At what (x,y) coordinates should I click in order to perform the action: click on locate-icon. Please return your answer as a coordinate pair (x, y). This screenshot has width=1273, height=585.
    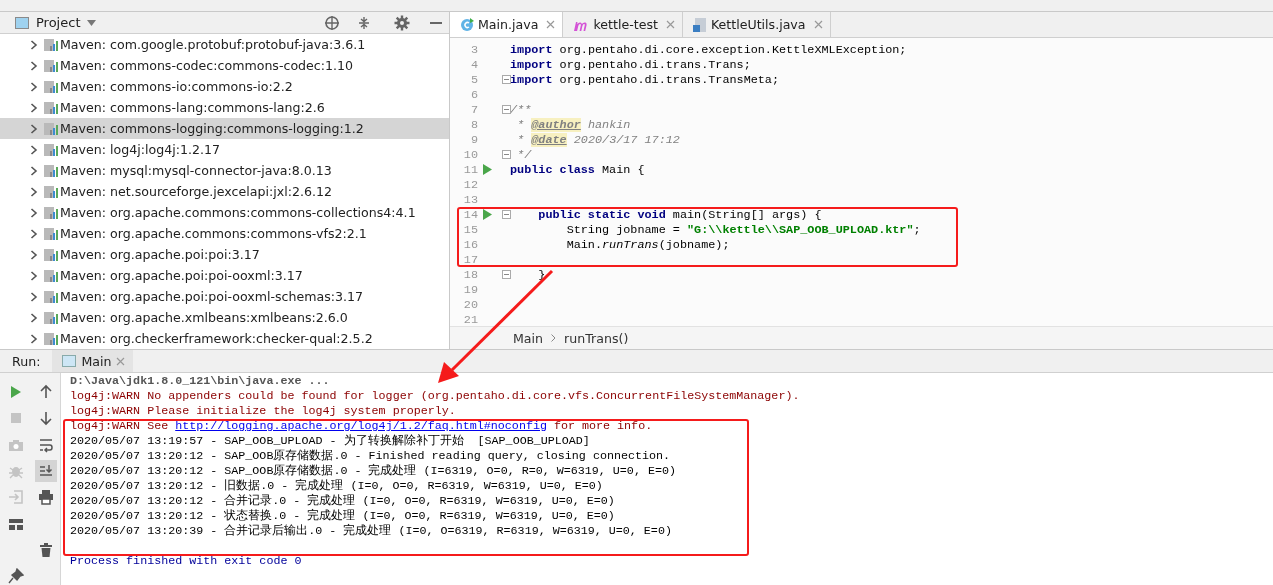
    Looking at the image, I should click on (332, 22).